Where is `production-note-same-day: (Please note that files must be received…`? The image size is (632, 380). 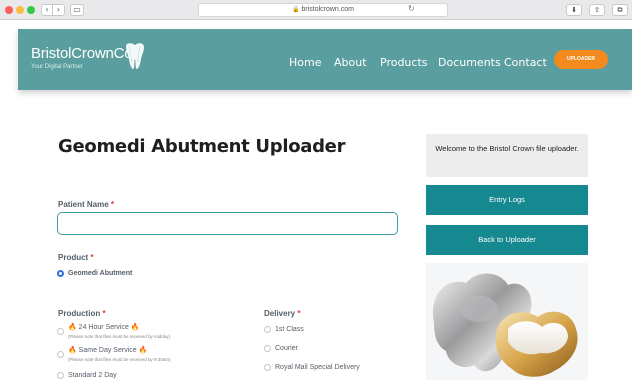
production-note-same-day: (Please note that files must be received… is located at coordinates (119, 359).